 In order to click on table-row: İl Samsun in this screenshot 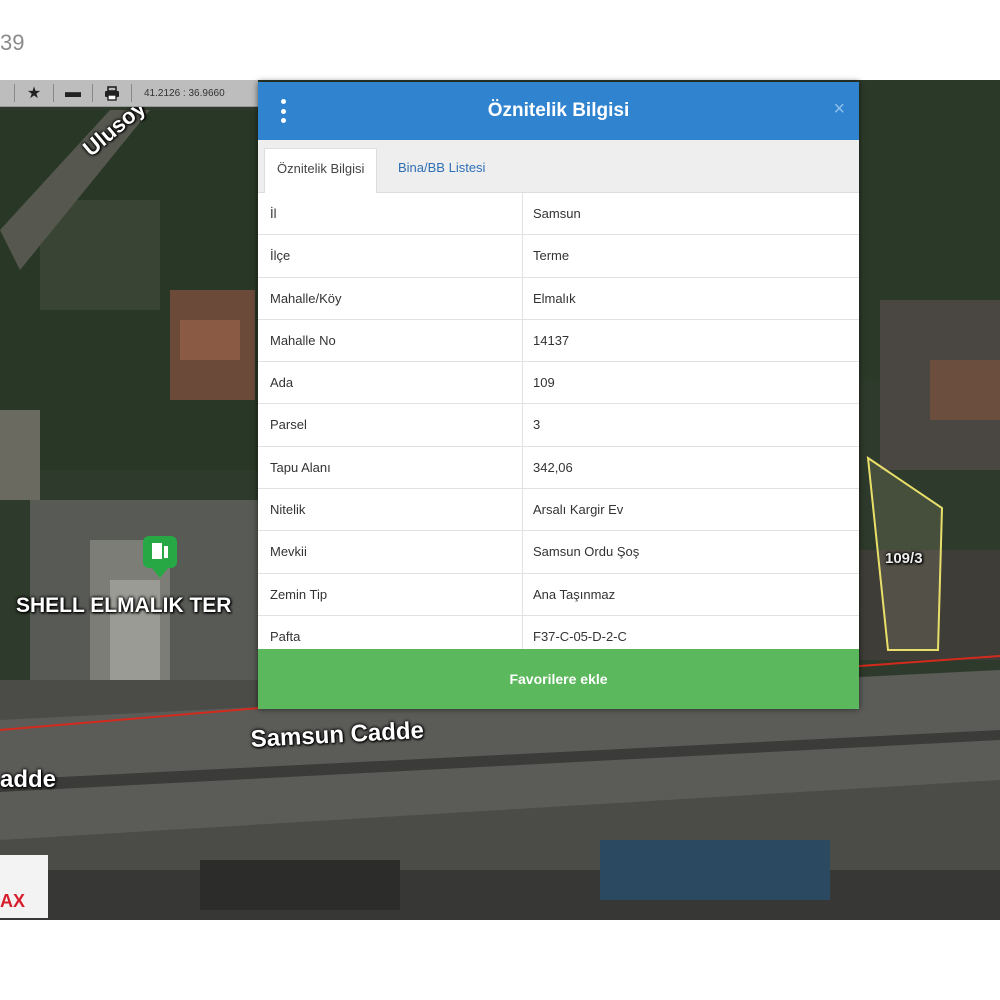, I will do `click(558, 214)`.